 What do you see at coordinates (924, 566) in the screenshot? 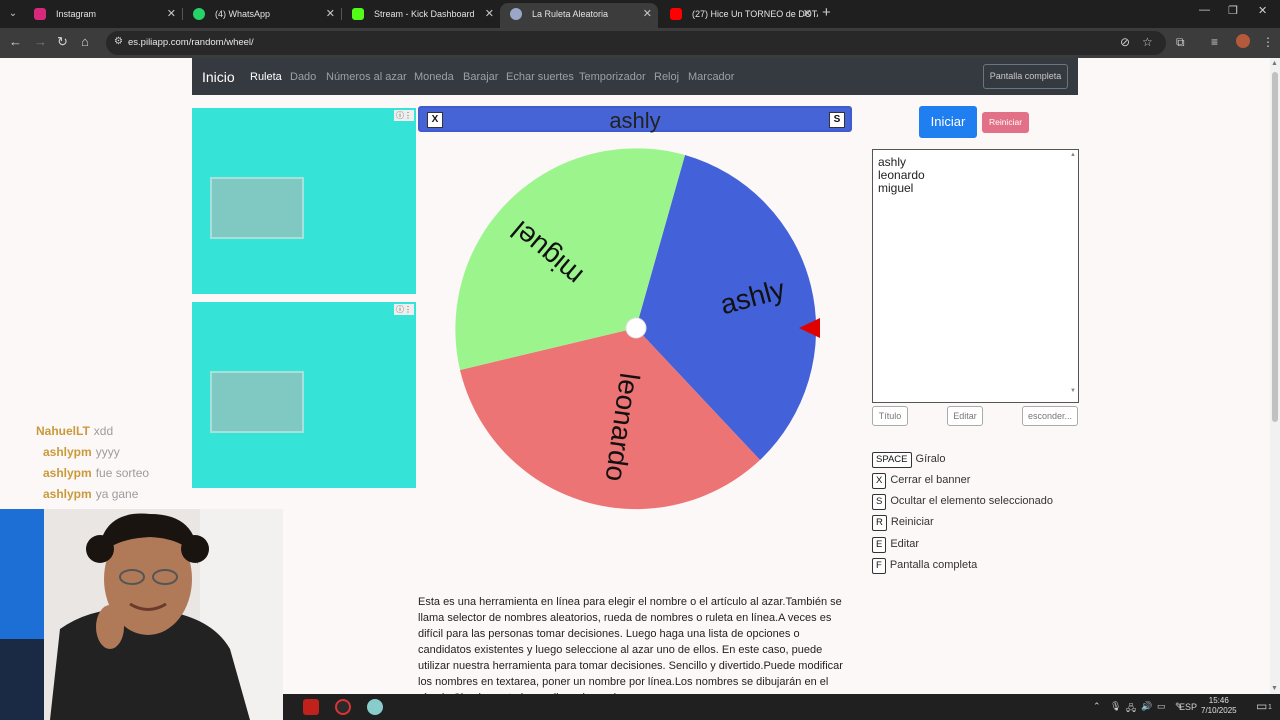
I see `shortcut-f: F Pantalla completa` at bounding box center [924, 566].